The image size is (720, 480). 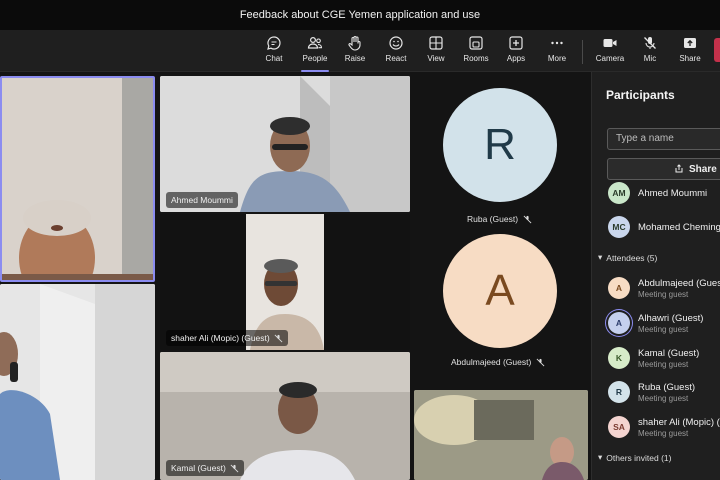 I want to click on label-abdulmajeed: Abdulmajeed (Guest), so click(x=498, y=362).